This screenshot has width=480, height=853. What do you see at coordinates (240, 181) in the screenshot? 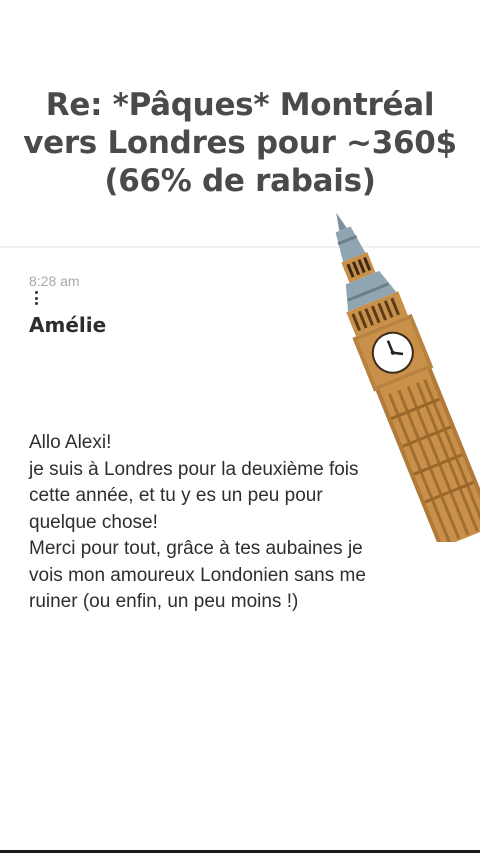
I see `title-line: (66% de rabais)` at bounding box center [240, 181].